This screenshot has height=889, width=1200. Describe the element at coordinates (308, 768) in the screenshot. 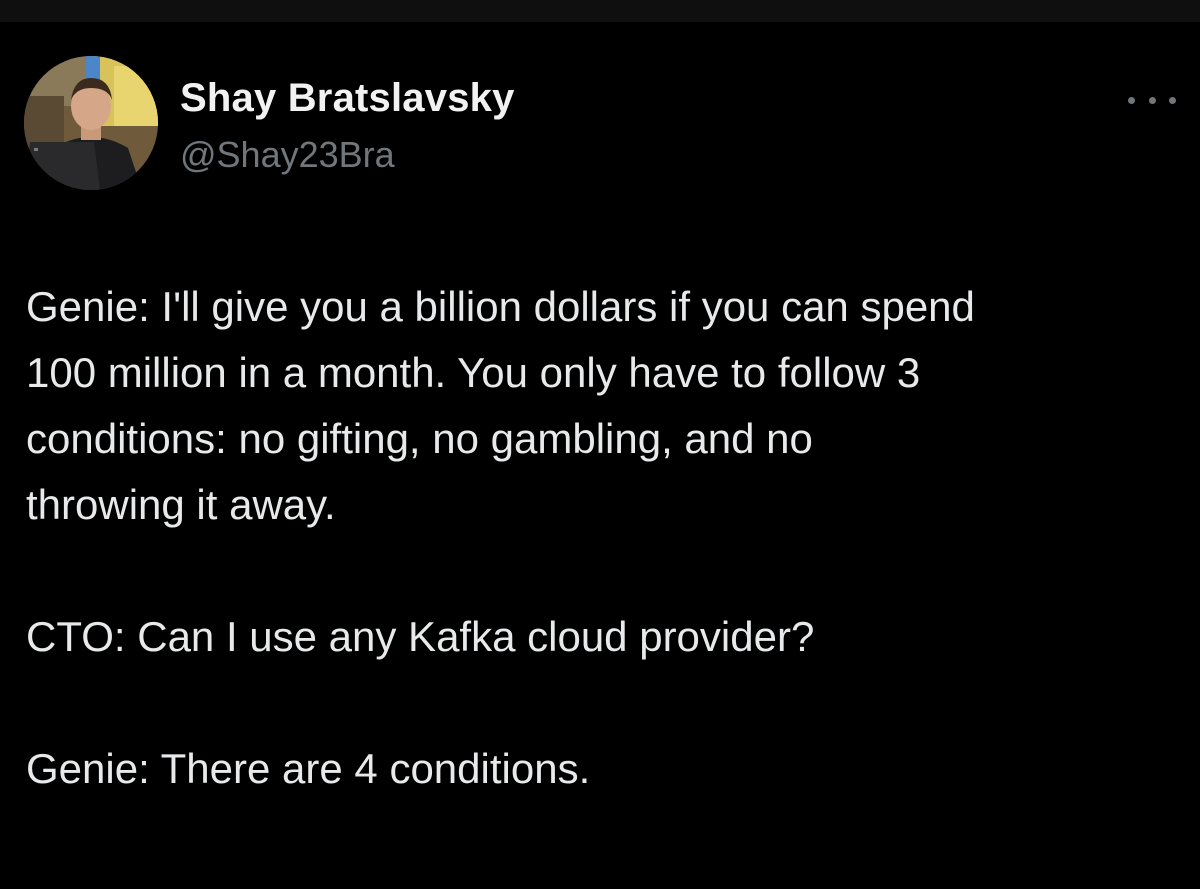

I see `tweet-paragraph: Genie: There are 4 conditions.` at that location.